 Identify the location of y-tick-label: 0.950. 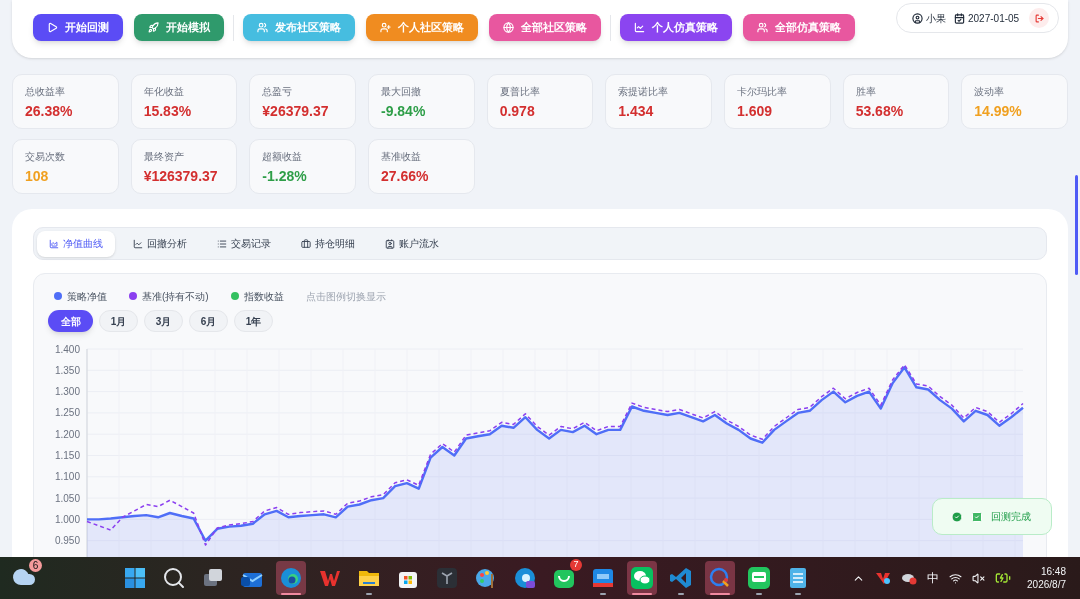
(67, 541).